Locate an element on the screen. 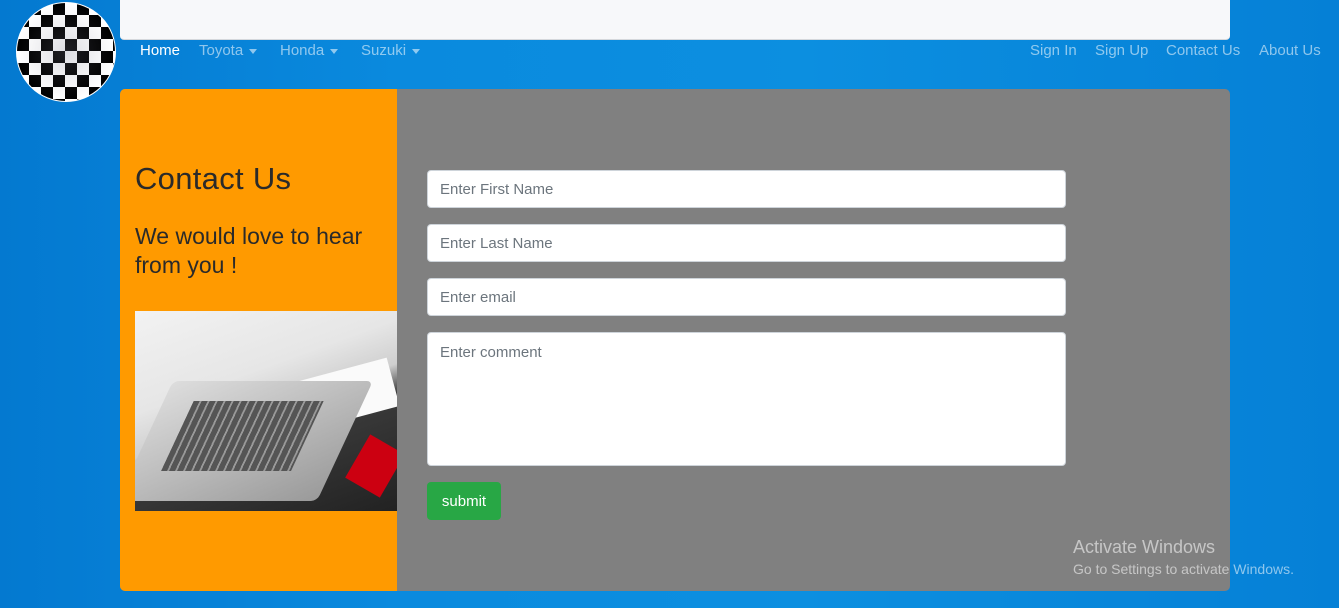 The image size is (1339, 608). comment-textarea: Enter comment is located at coordinates (746, 399).